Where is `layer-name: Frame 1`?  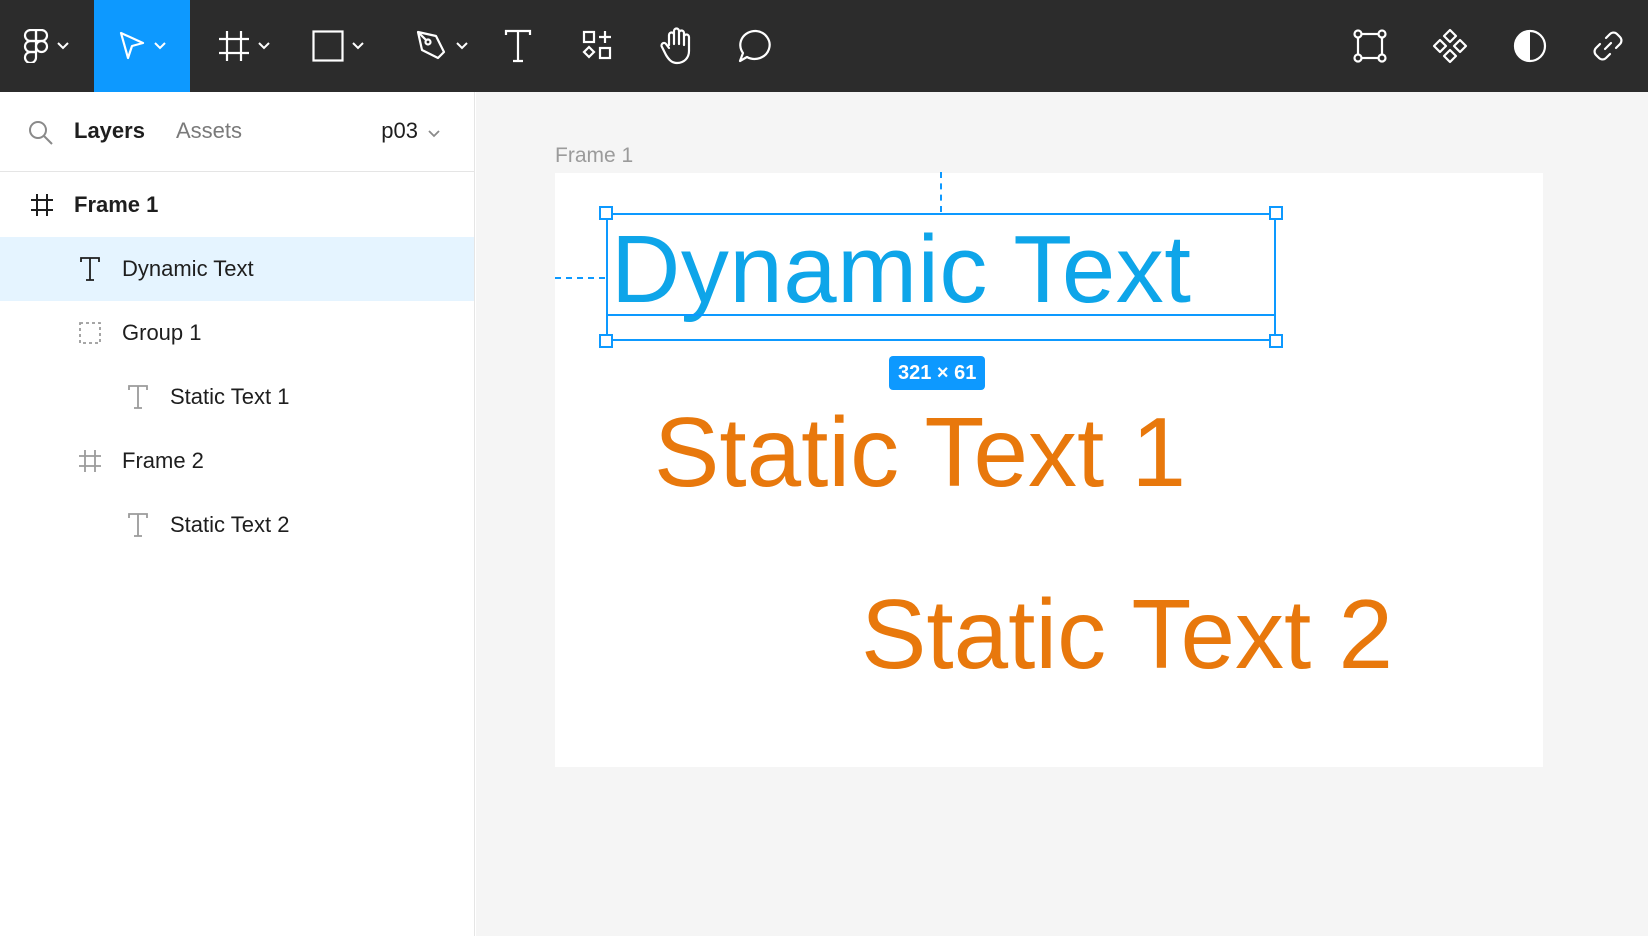
layer-name: Frame 1 is located at coordinates (116, 204).